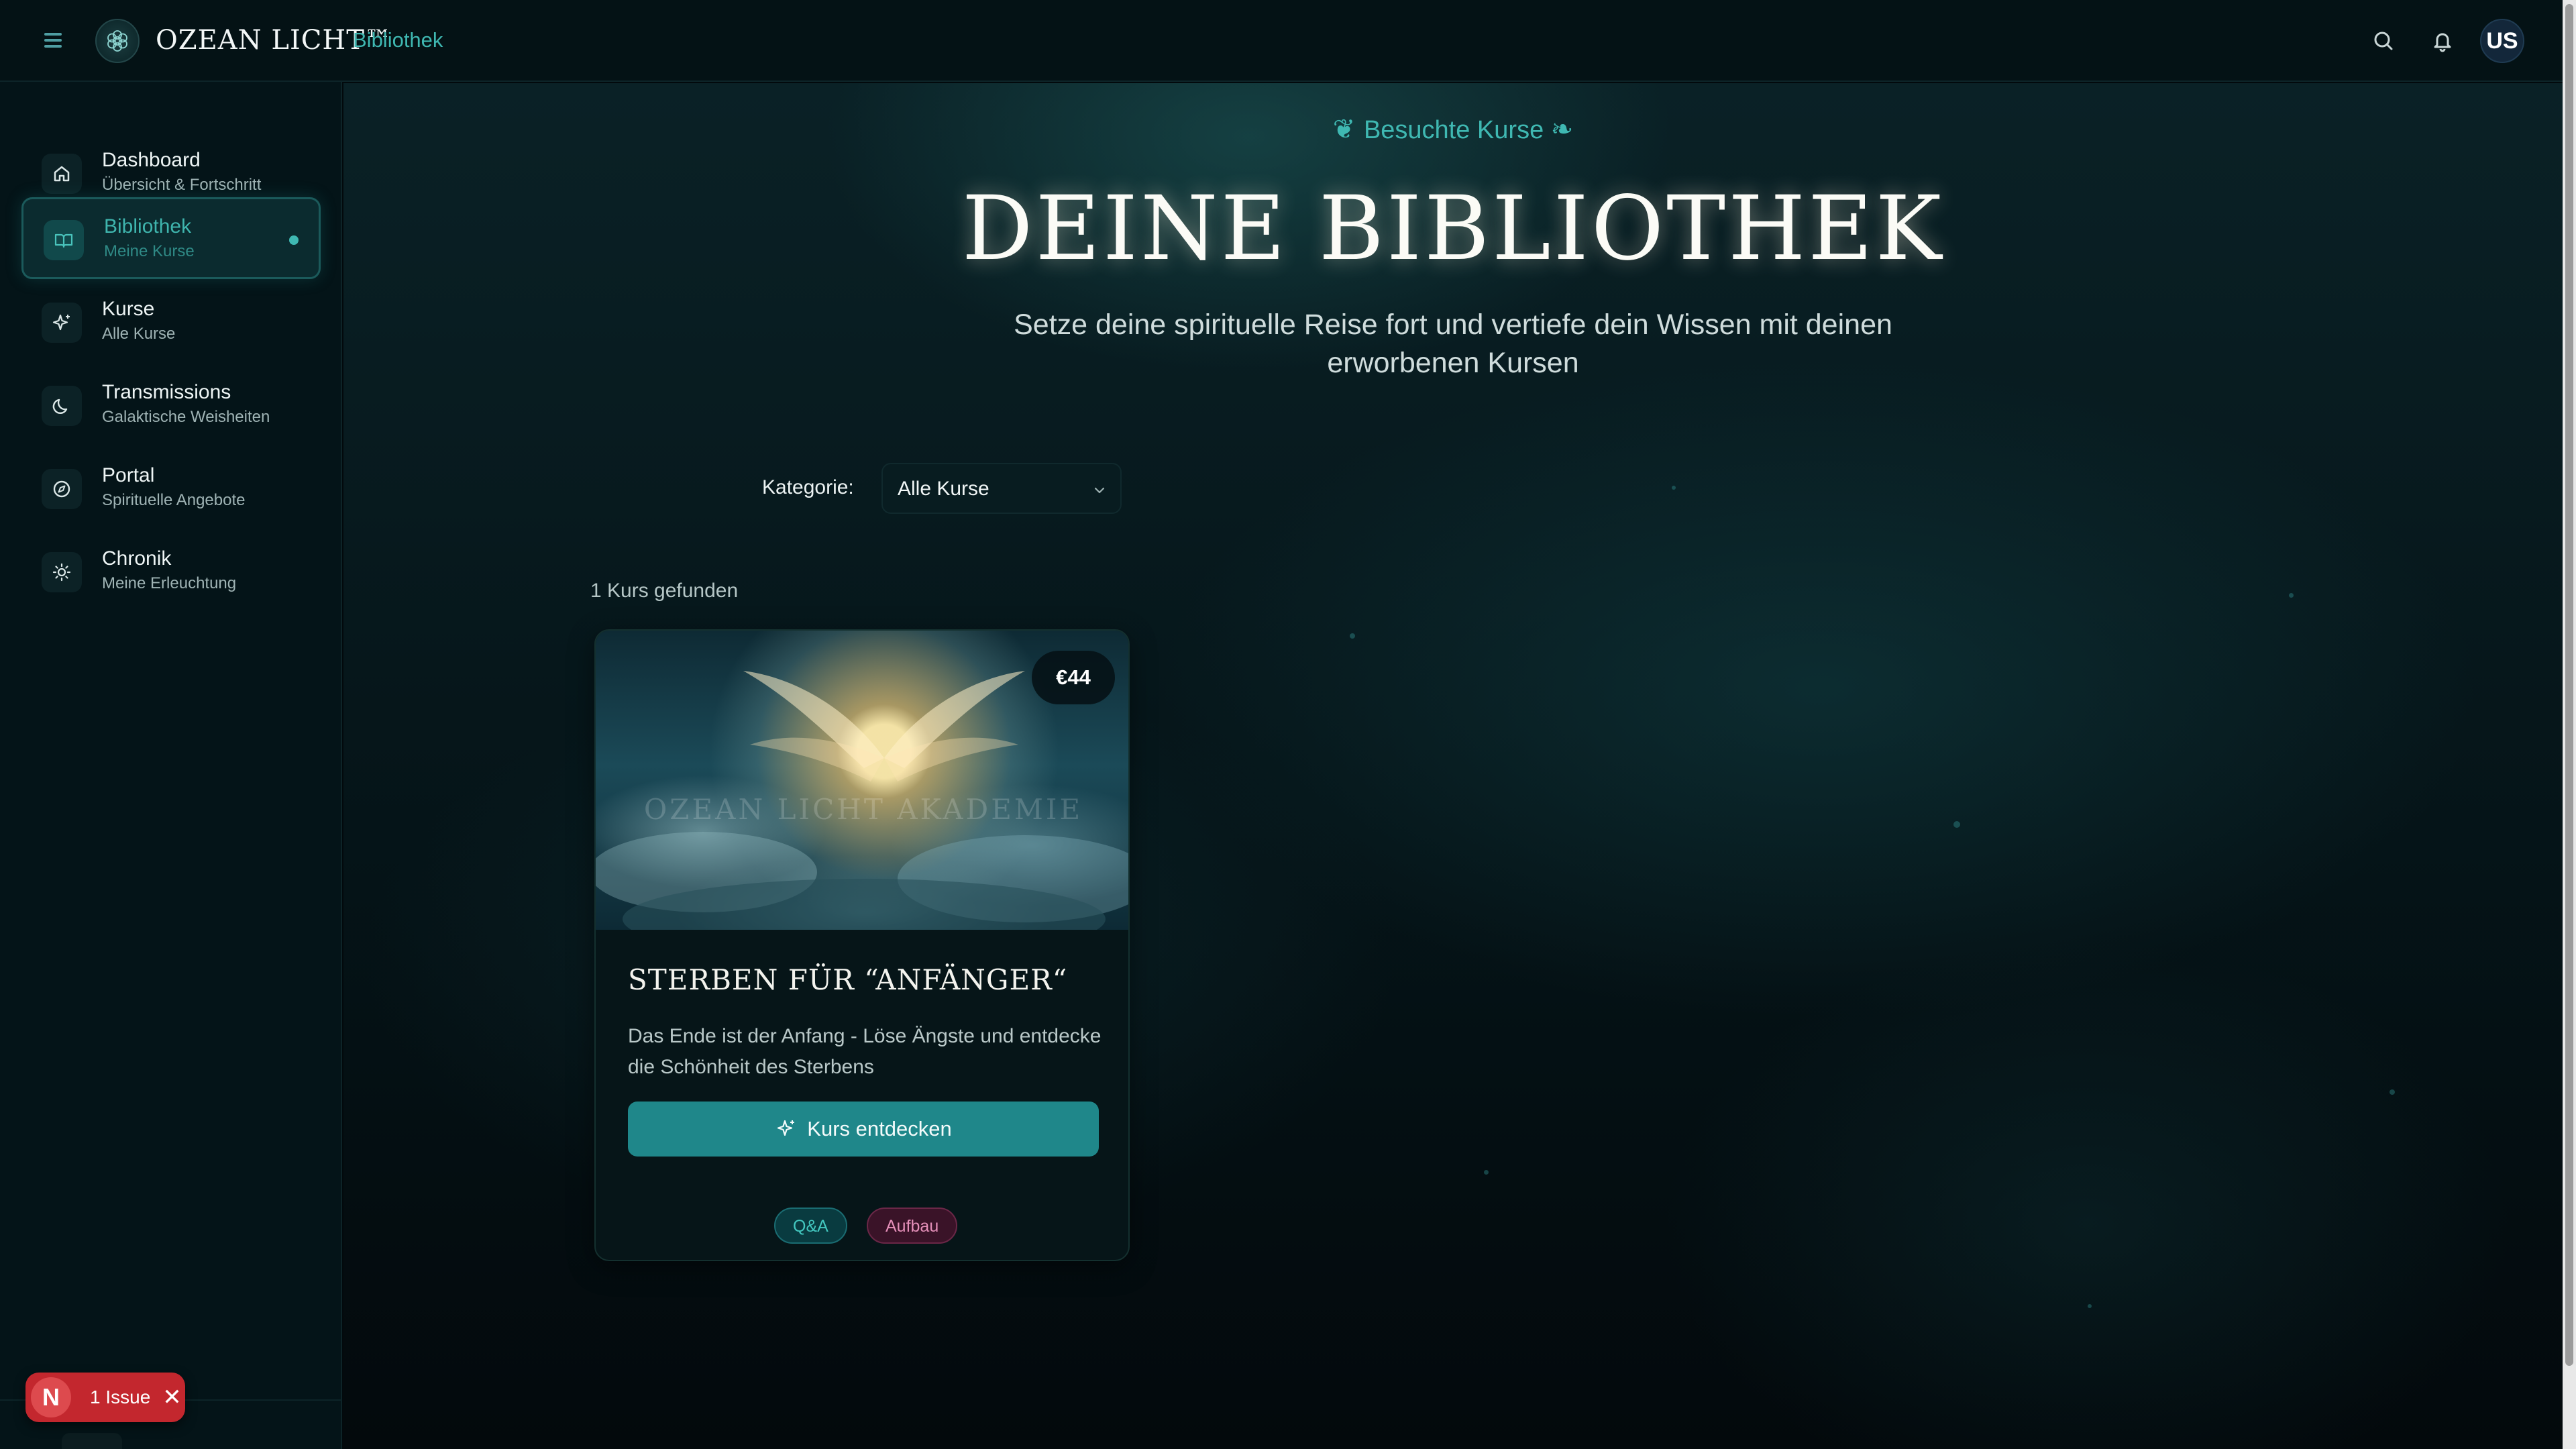 This screenshot has height=1449, width=2576. I want to click on section-eyebrow: ❦ Besuchte Kurse ❧, so click(1453, 129).